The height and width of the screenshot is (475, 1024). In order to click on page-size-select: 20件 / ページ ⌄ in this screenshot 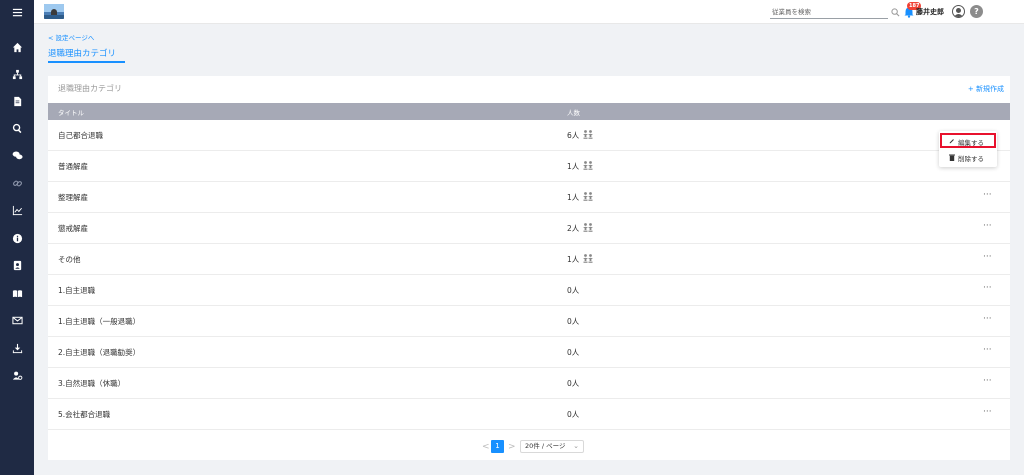, I will do `click(552, 446)`.